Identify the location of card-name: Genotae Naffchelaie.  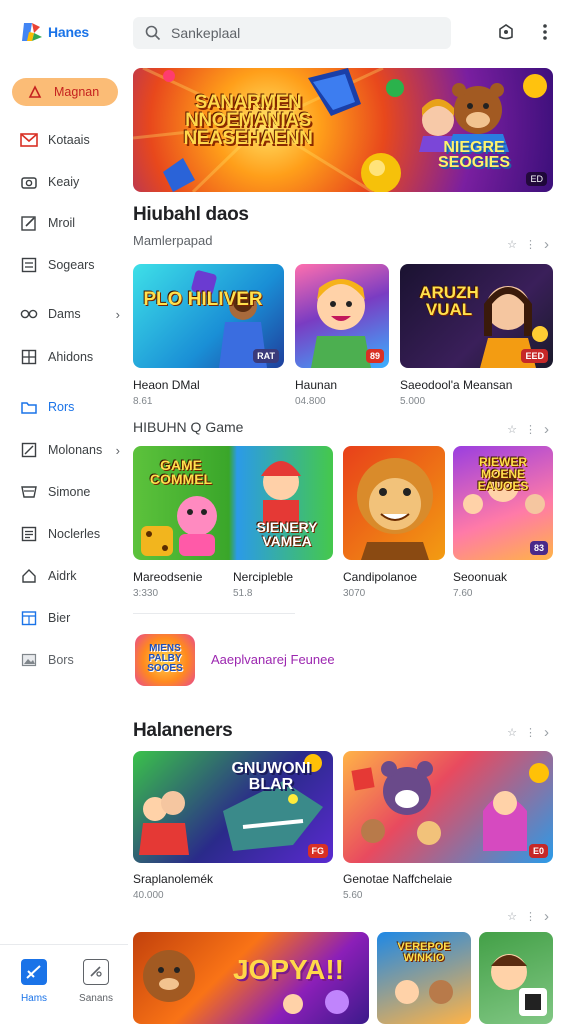
(398, 879).